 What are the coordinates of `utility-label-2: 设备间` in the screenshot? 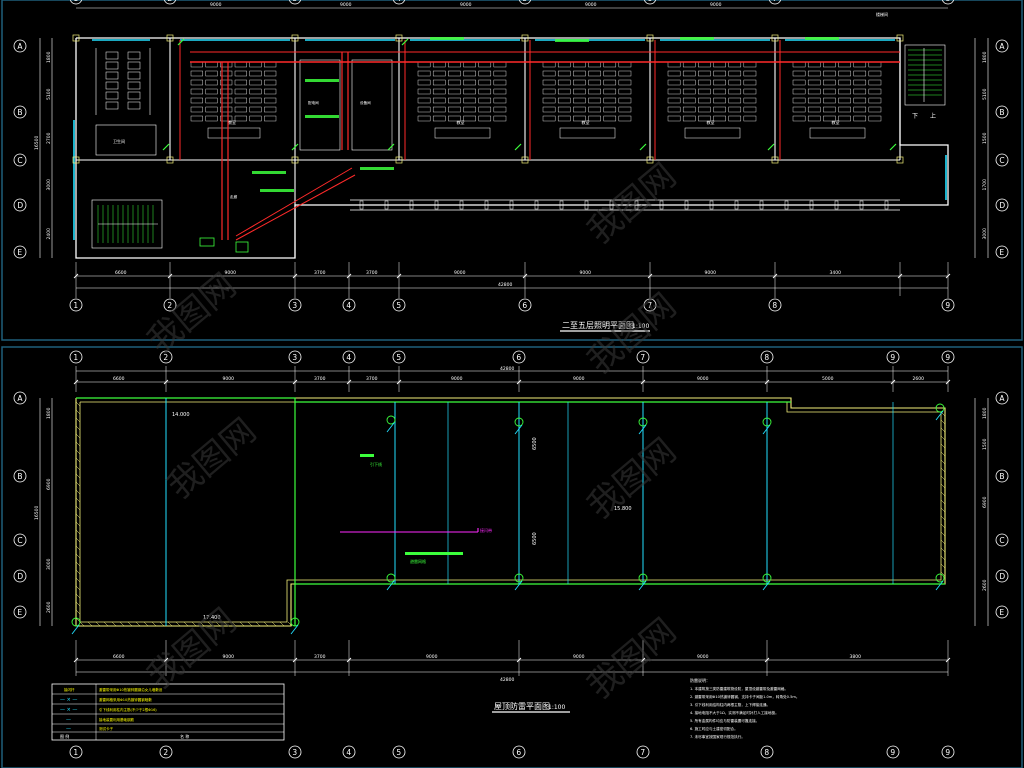 It's located at (365, 102).